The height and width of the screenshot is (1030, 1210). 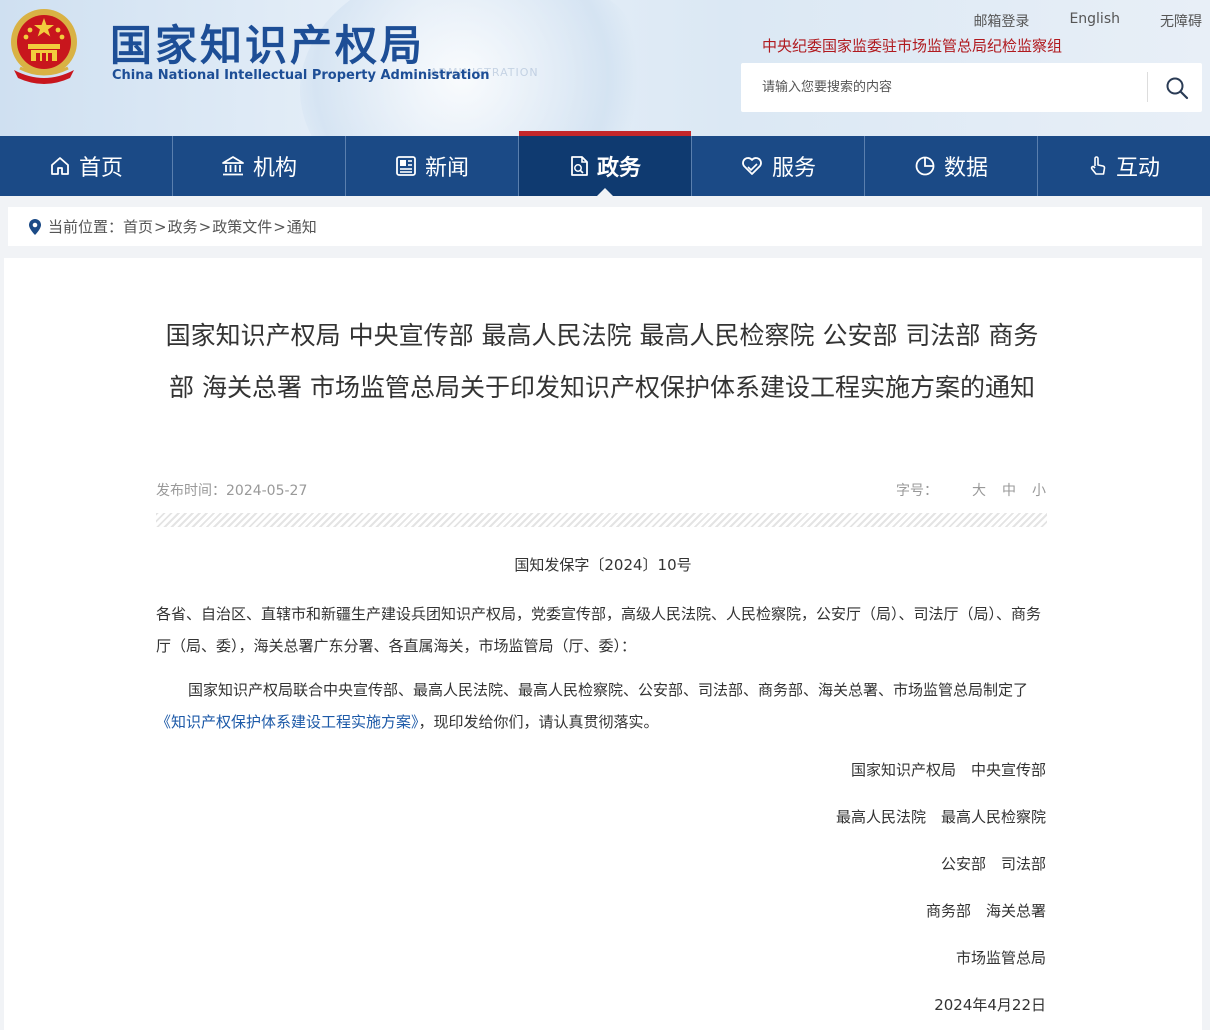 I want to click on top-links: 邮箱登录 English 无障碍, so click(x=1067, y=21).